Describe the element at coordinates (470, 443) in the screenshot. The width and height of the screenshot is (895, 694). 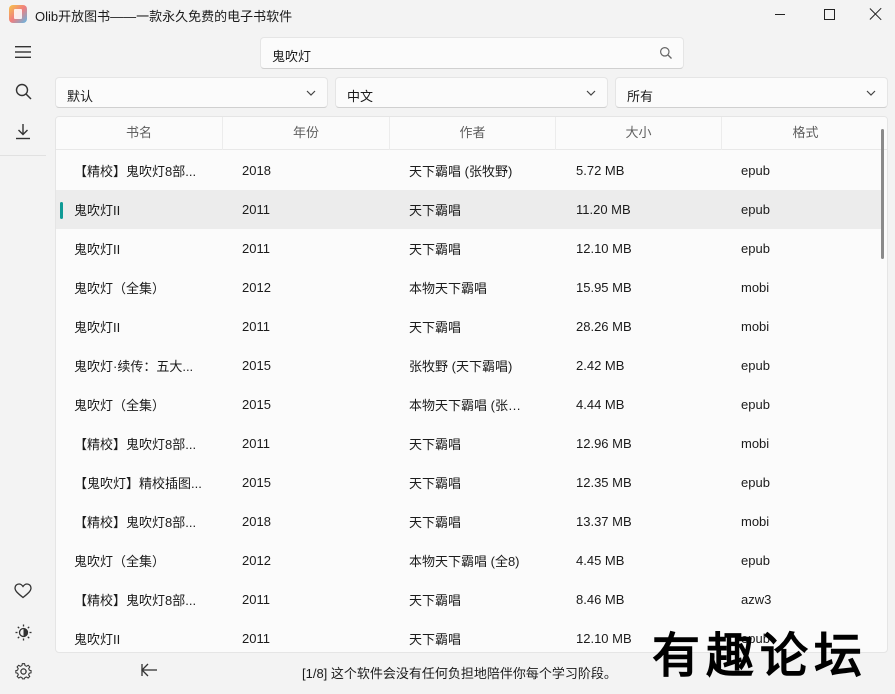
I see `table-row: 【精校】鬼吹灯8部... 2011 天下霸唱 12.96 MB mobi` at that location.